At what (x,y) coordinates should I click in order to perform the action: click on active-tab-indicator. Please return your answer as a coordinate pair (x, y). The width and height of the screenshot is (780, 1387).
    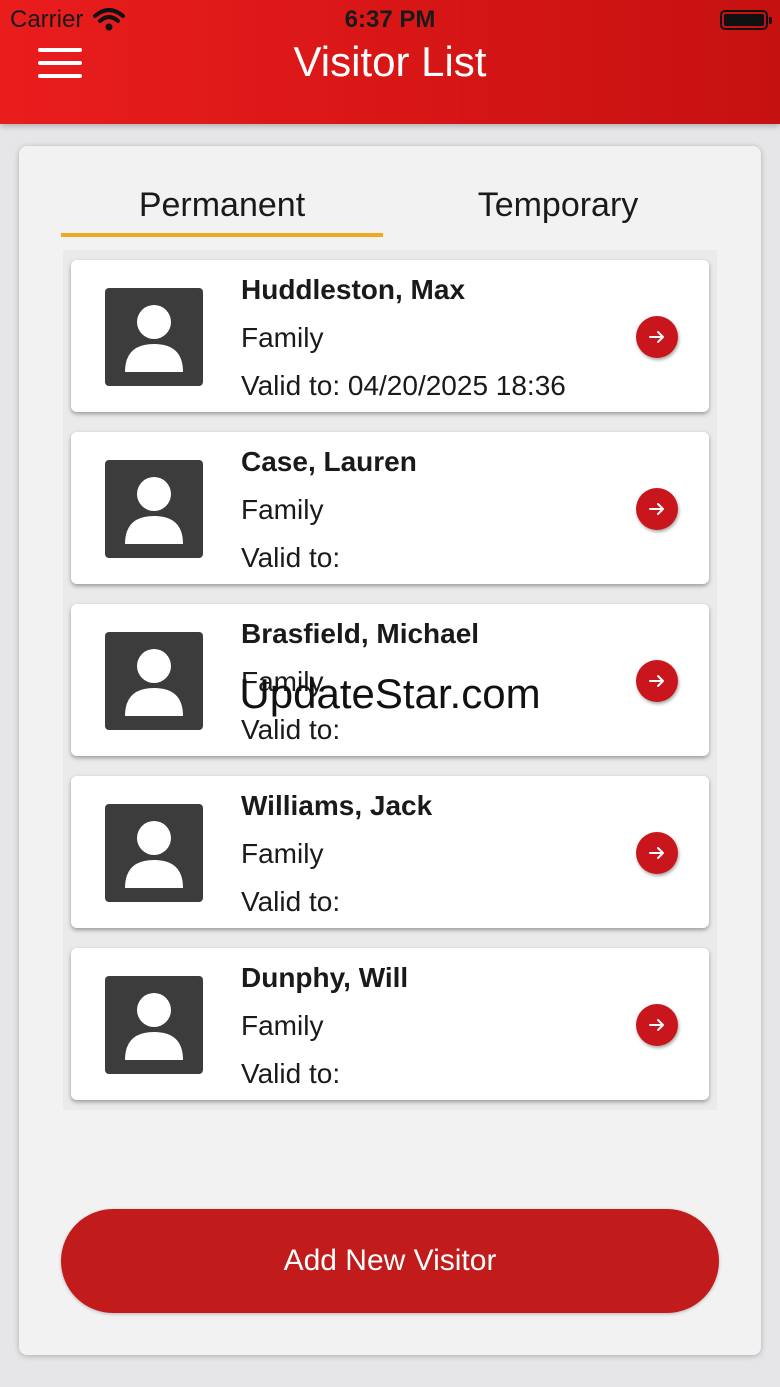
    Looking at the image, I should click on (222, 235).